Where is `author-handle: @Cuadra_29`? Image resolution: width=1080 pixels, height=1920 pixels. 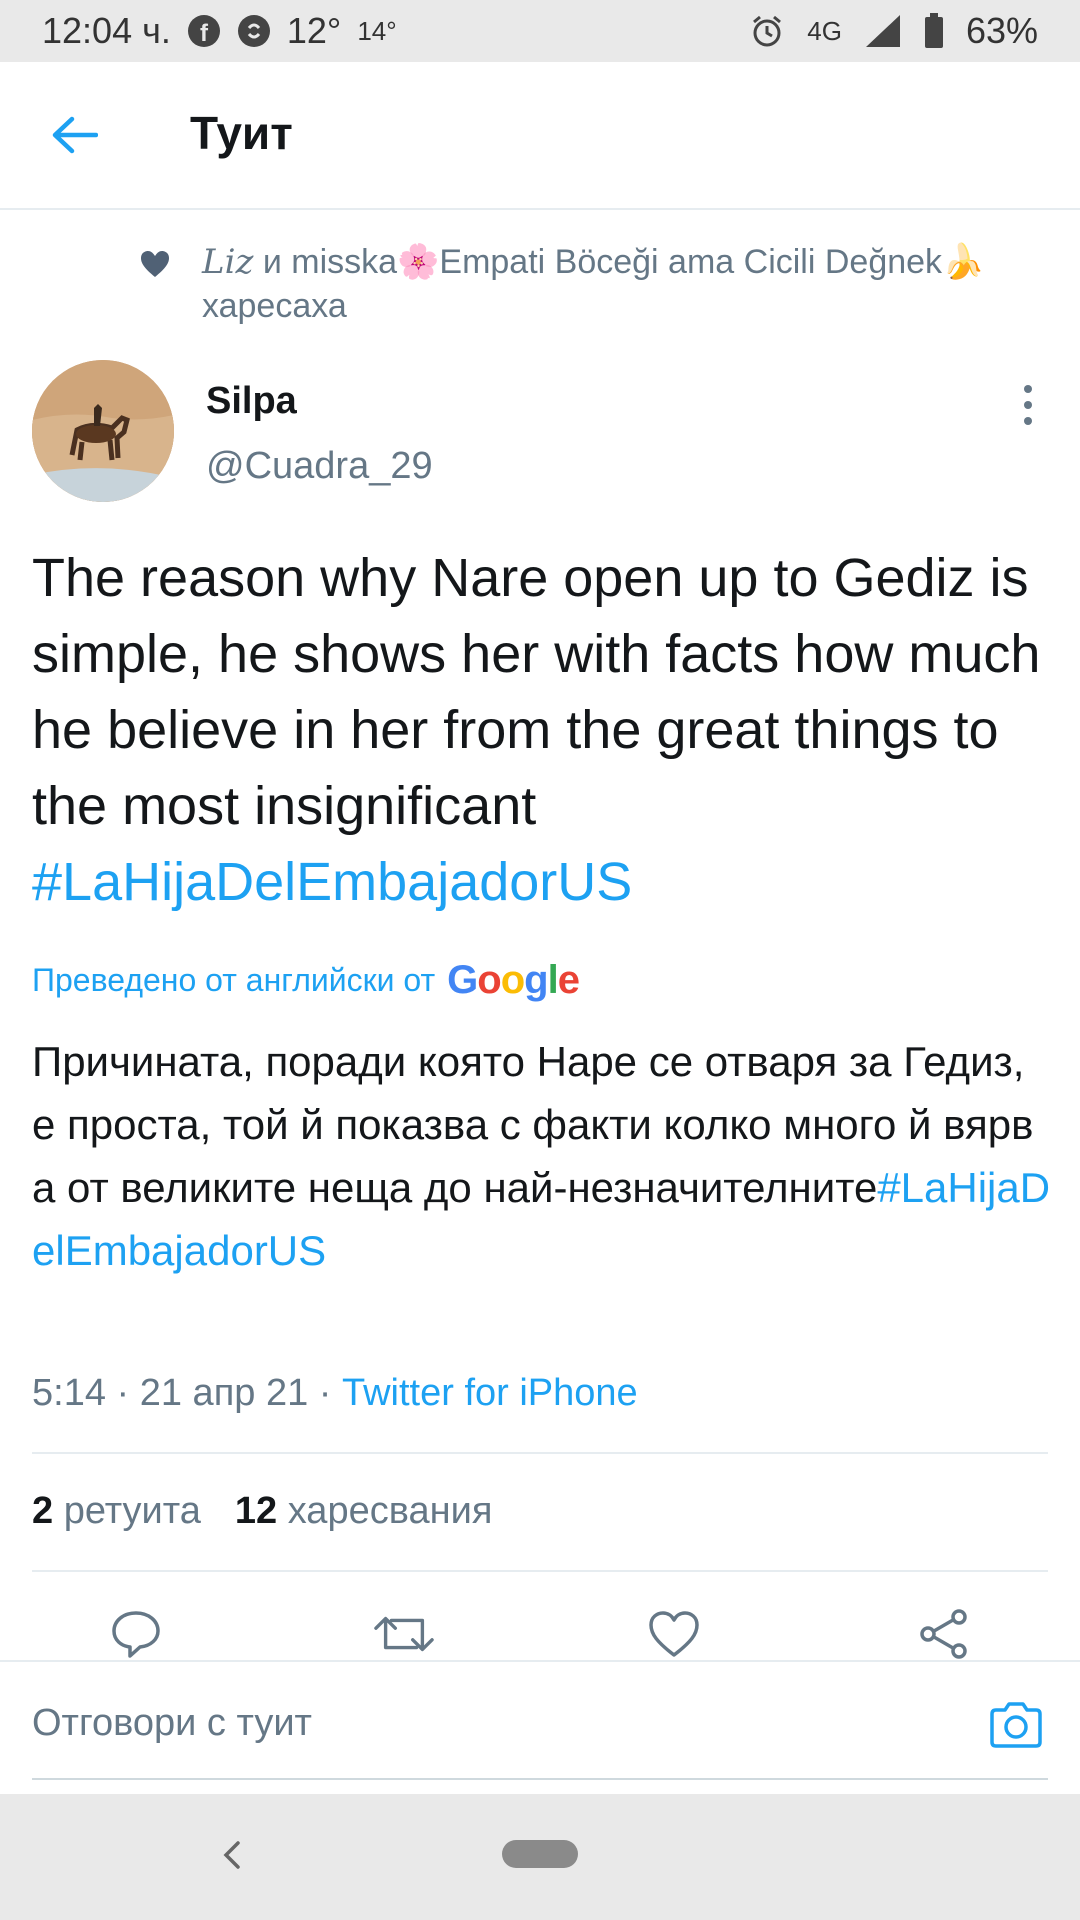 author-handle: @Cuadra_29 is located at coordinates (319, 466).